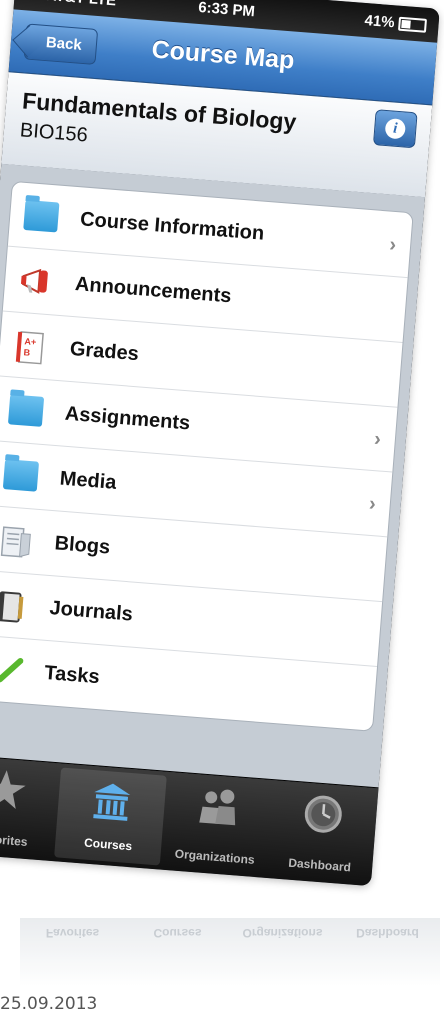  I want to click on menu-item-label: Journals, so click(91, 611).